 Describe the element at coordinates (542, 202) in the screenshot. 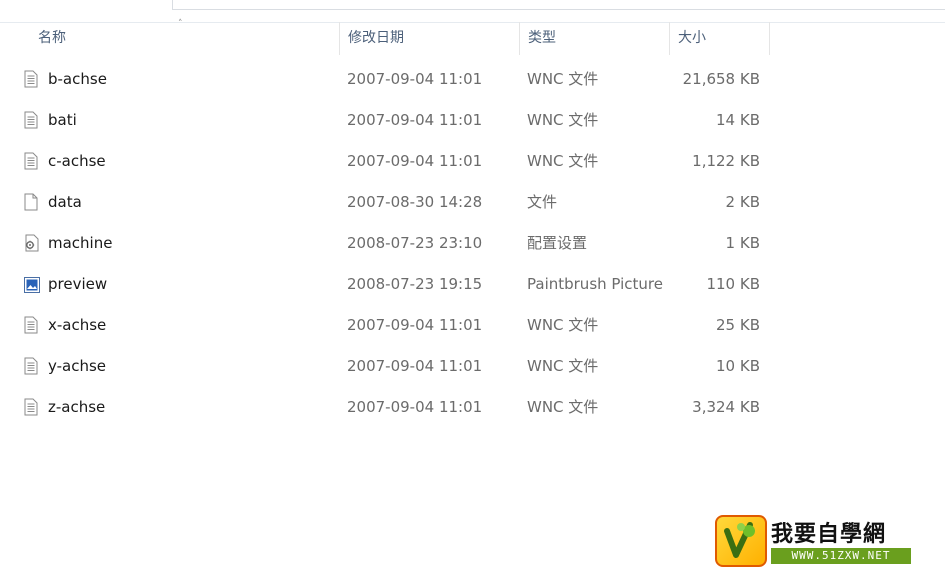

I see `file-type: 文件` at that location.